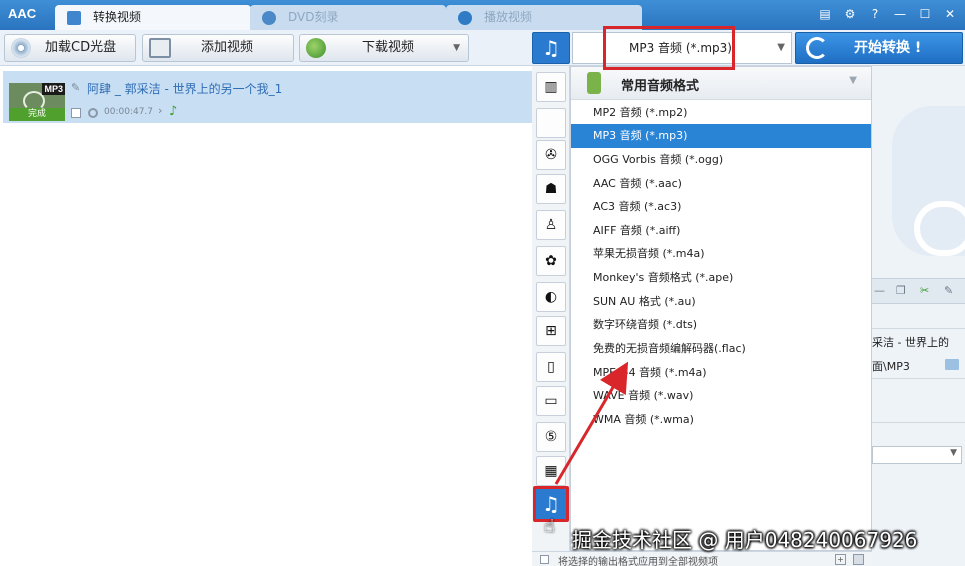  I want to click on download-video-label: 下载视频, so click(388, 47).